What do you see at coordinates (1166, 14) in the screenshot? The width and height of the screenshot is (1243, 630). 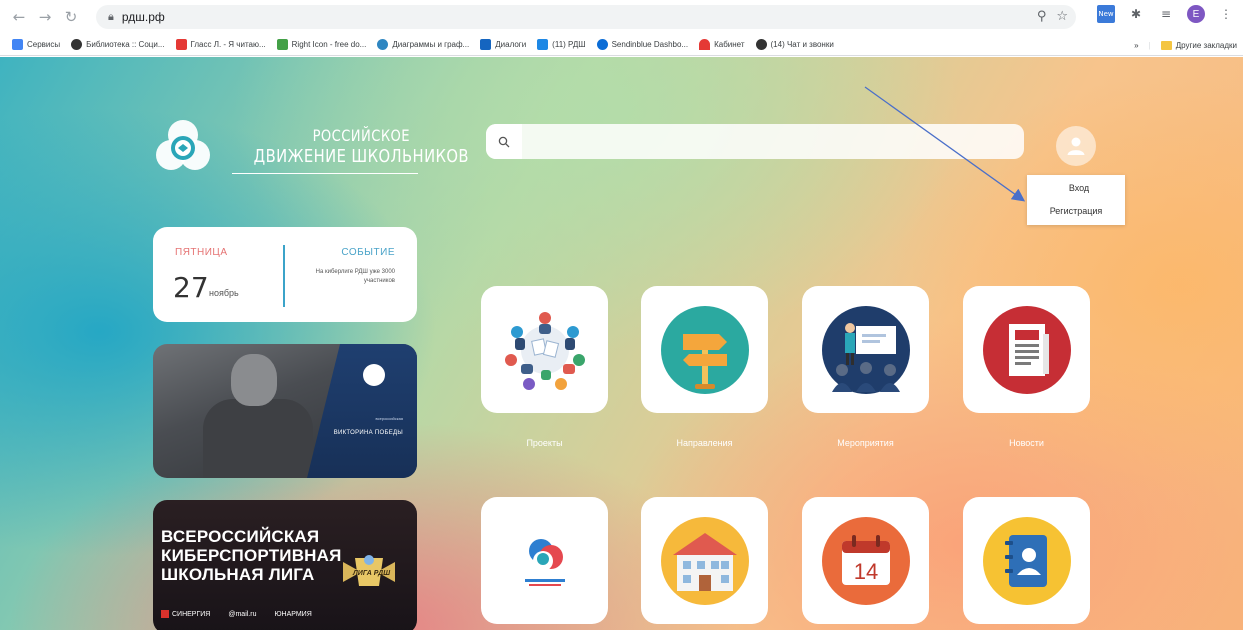 I see `reading-list-icon: ≡` at bounding box center [1166, 14].